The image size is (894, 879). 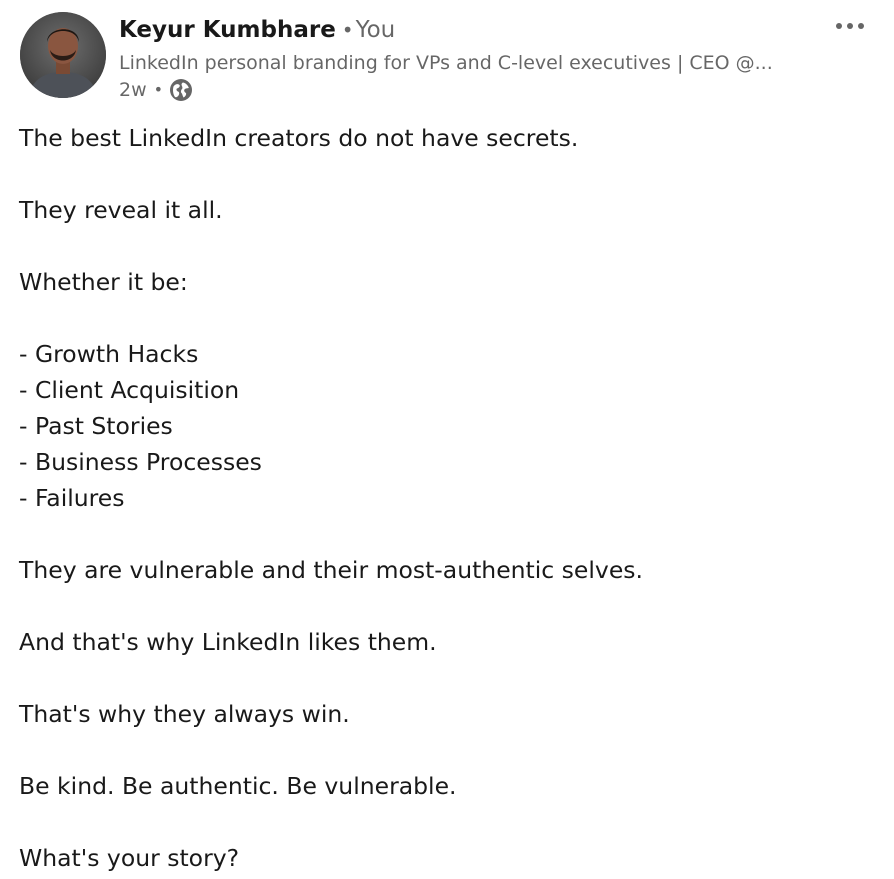 What do you see at coordinates (129, 858) in the screenshot?
I see `post-line: What's your story?` at bounding box center [129, 858].